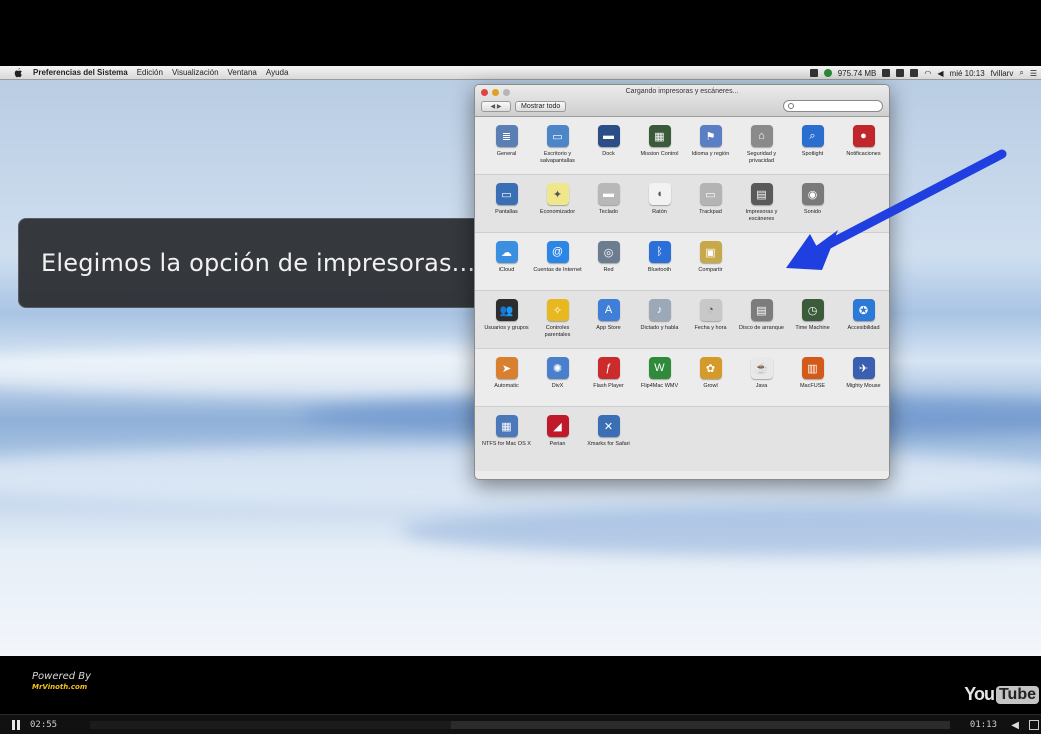 The width and height of the screenshot is (1041, 734). I want to click on pane-time-machine: ◷ Time Machine, so click(812, 319).